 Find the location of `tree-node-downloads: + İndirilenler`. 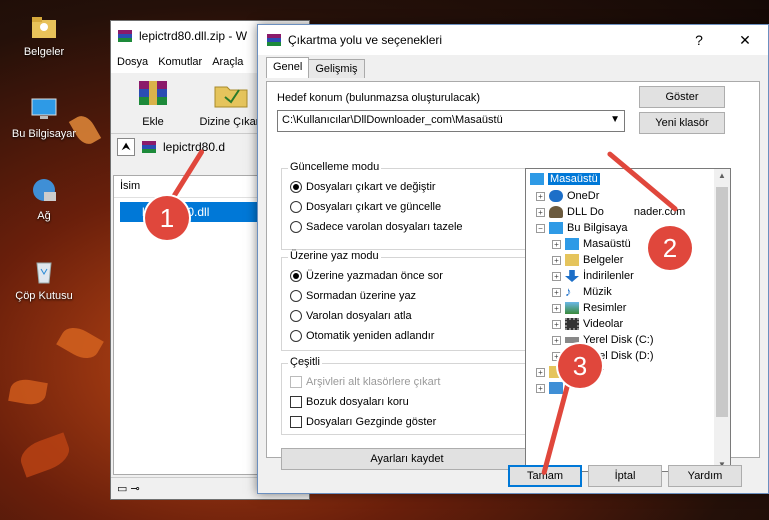

tree-node-downloads: + İndirilenler is located at coordinates (593, 276).